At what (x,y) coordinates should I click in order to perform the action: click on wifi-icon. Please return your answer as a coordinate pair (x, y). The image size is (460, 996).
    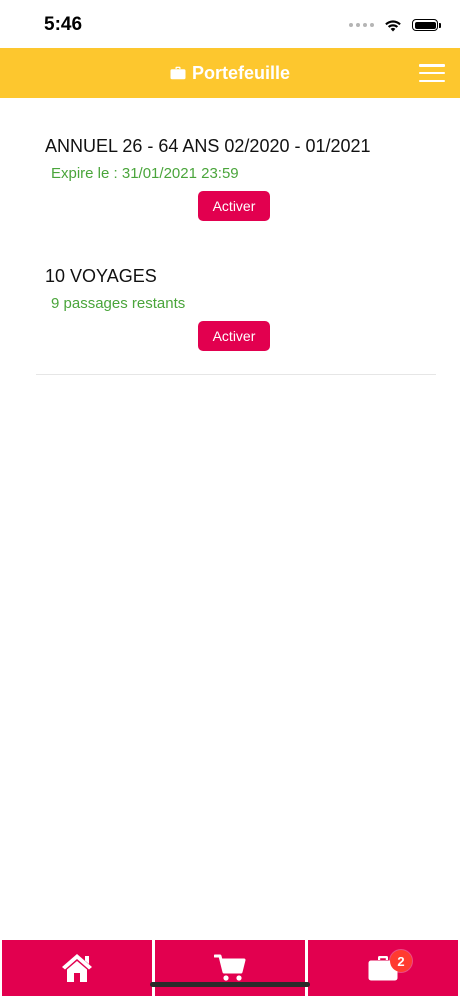
    Looking at the image, I should click on (393, 25).